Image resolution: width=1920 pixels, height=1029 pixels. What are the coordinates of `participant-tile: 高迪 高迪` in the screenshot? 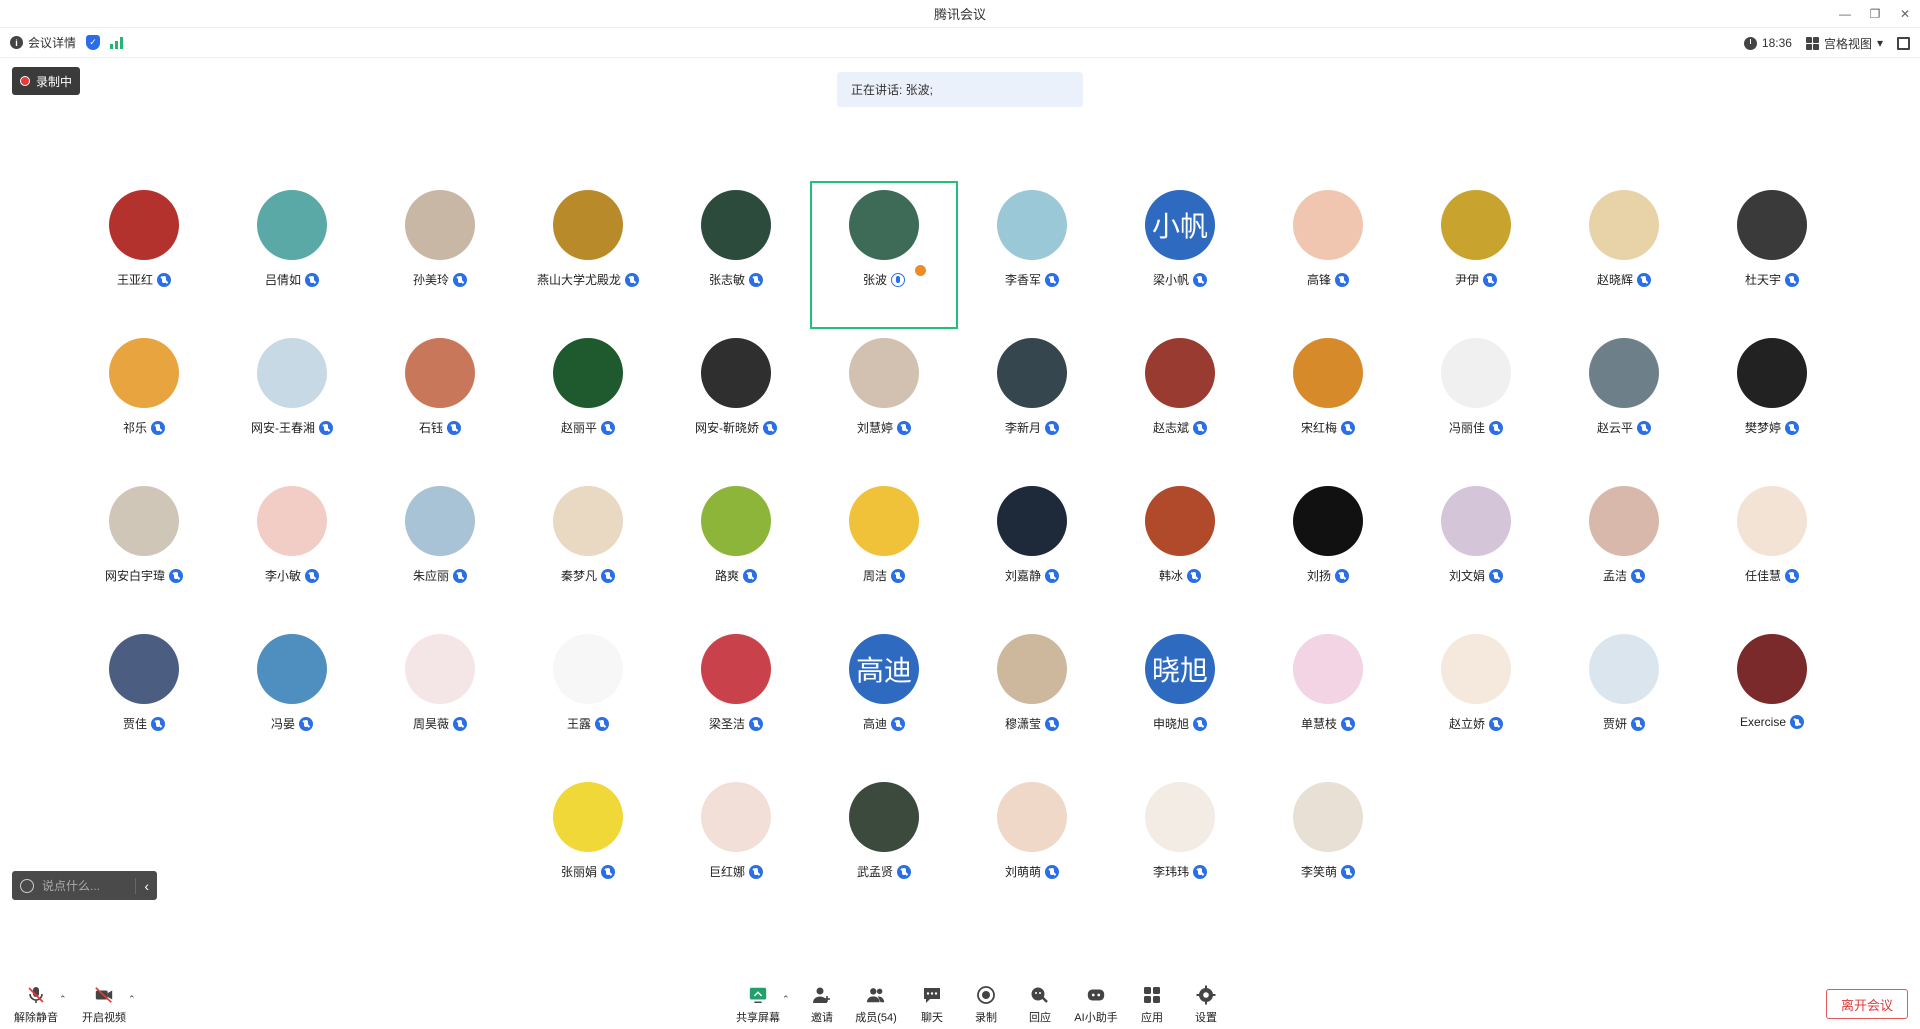 It's located at (884, 699).